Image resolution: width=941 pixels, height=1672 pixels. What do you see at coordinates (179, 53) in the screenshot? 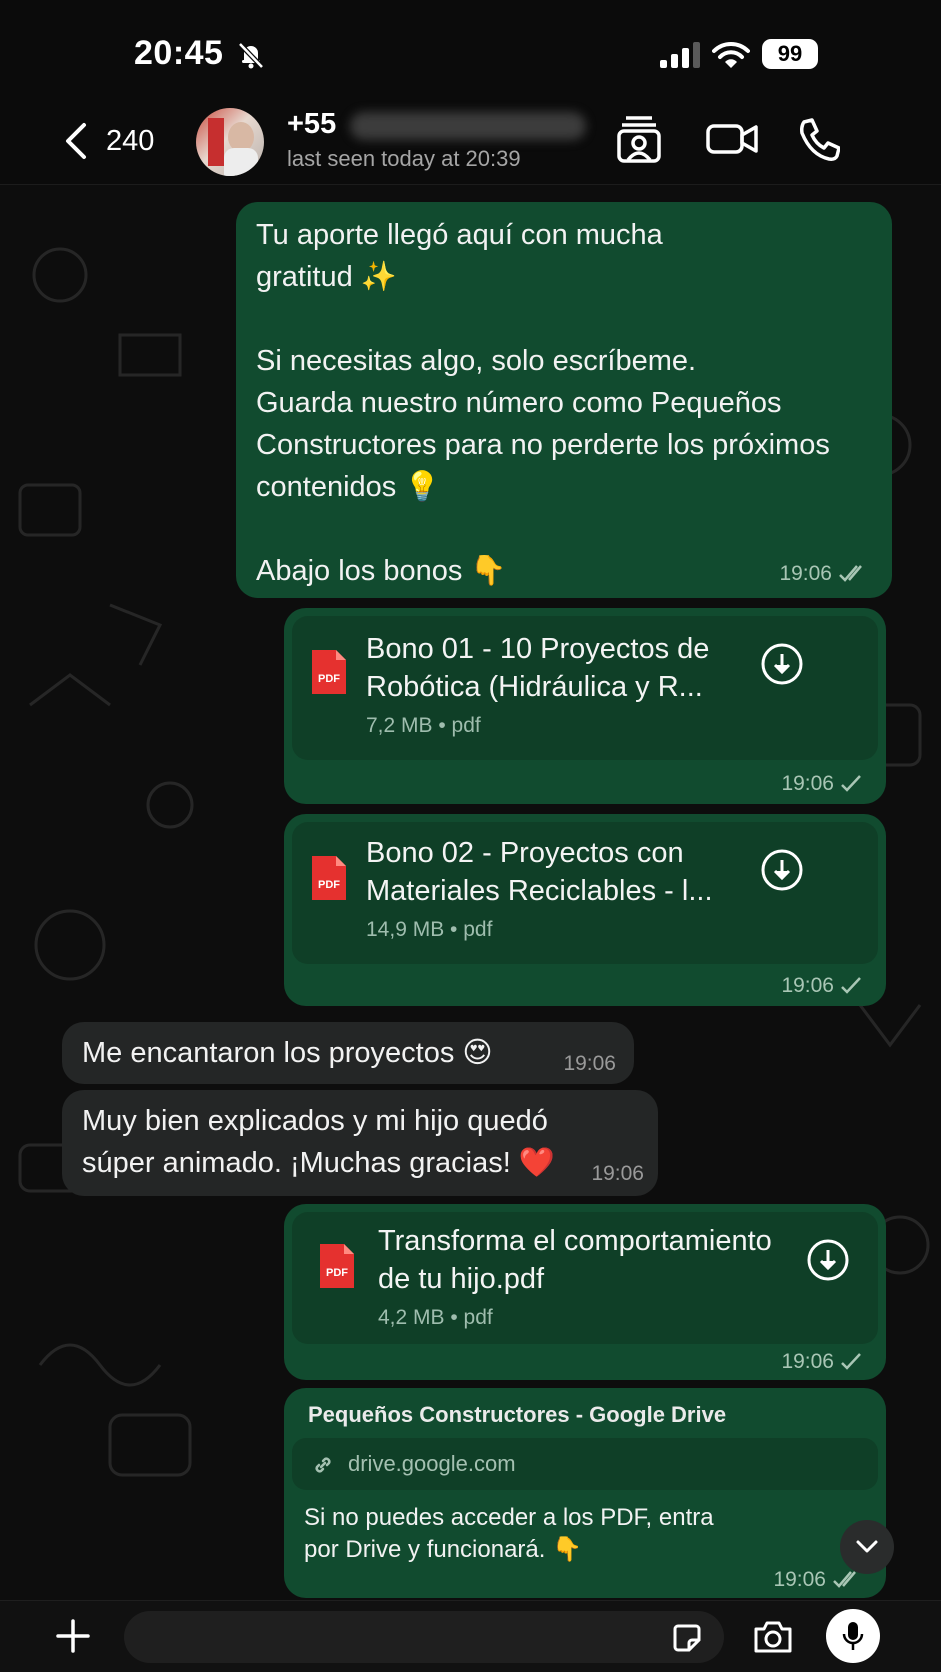
I see `status-time: 20:45` at bounding box center [179, 53].